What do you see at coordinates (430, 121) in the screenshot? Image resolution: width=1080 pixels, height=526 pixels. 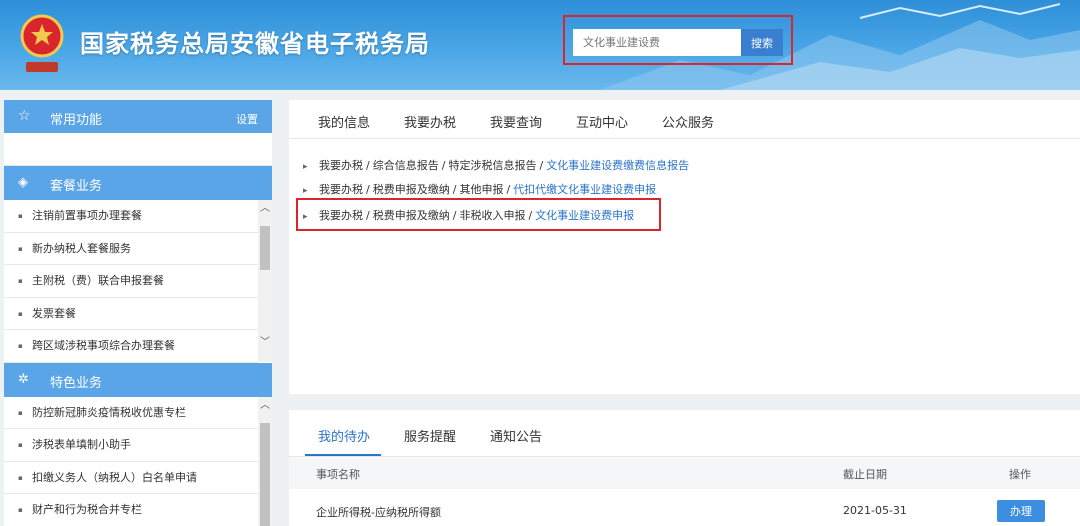 I see `tab-tax-handling: 我要办税` at bounding box center [430, 121].